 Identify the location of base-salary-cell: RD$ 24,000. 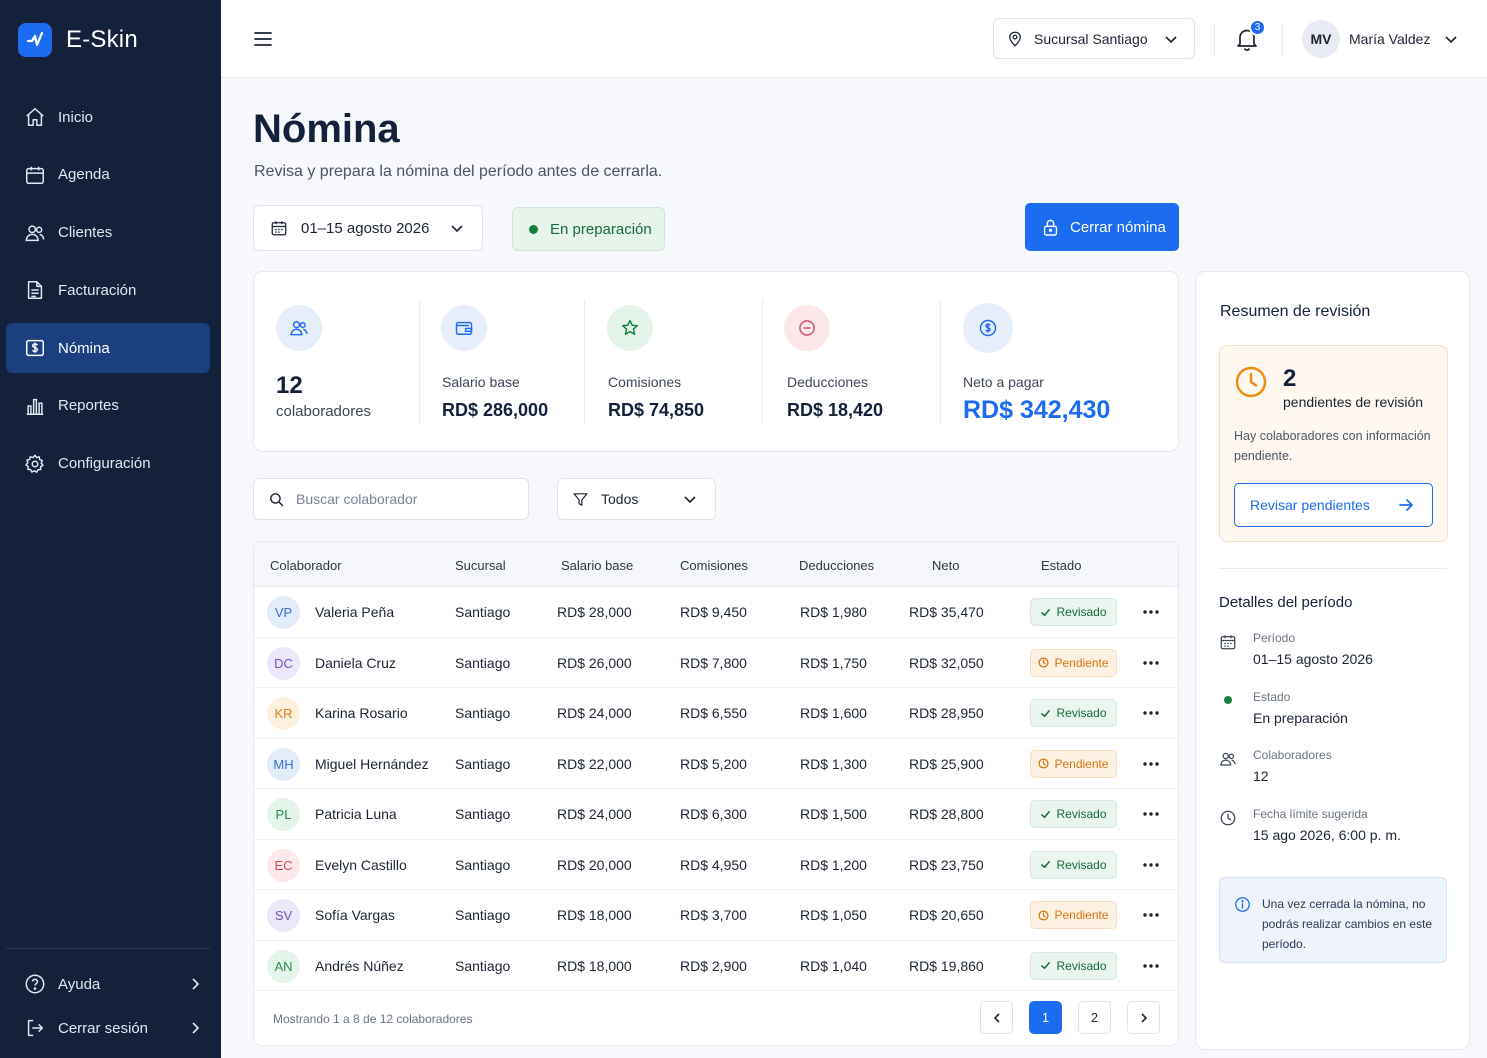
(594, 713).